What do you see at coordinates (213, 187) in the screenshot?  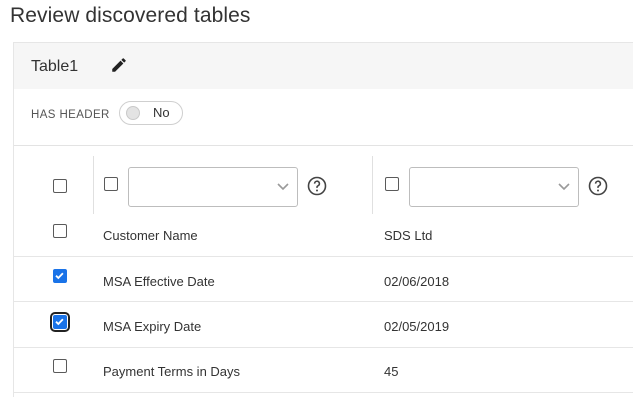 I see `column-1-type-select` at bounding box center [213, 187].